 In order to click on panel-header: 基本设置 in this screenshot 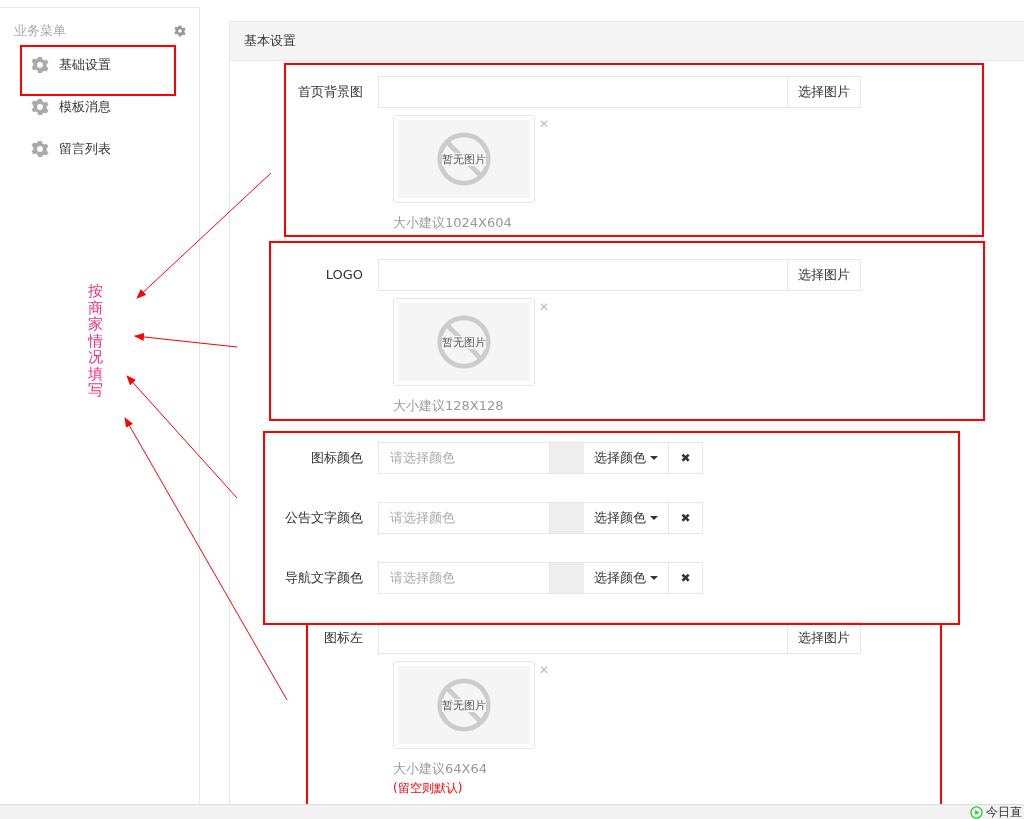, I will do `click(627, 41)`.